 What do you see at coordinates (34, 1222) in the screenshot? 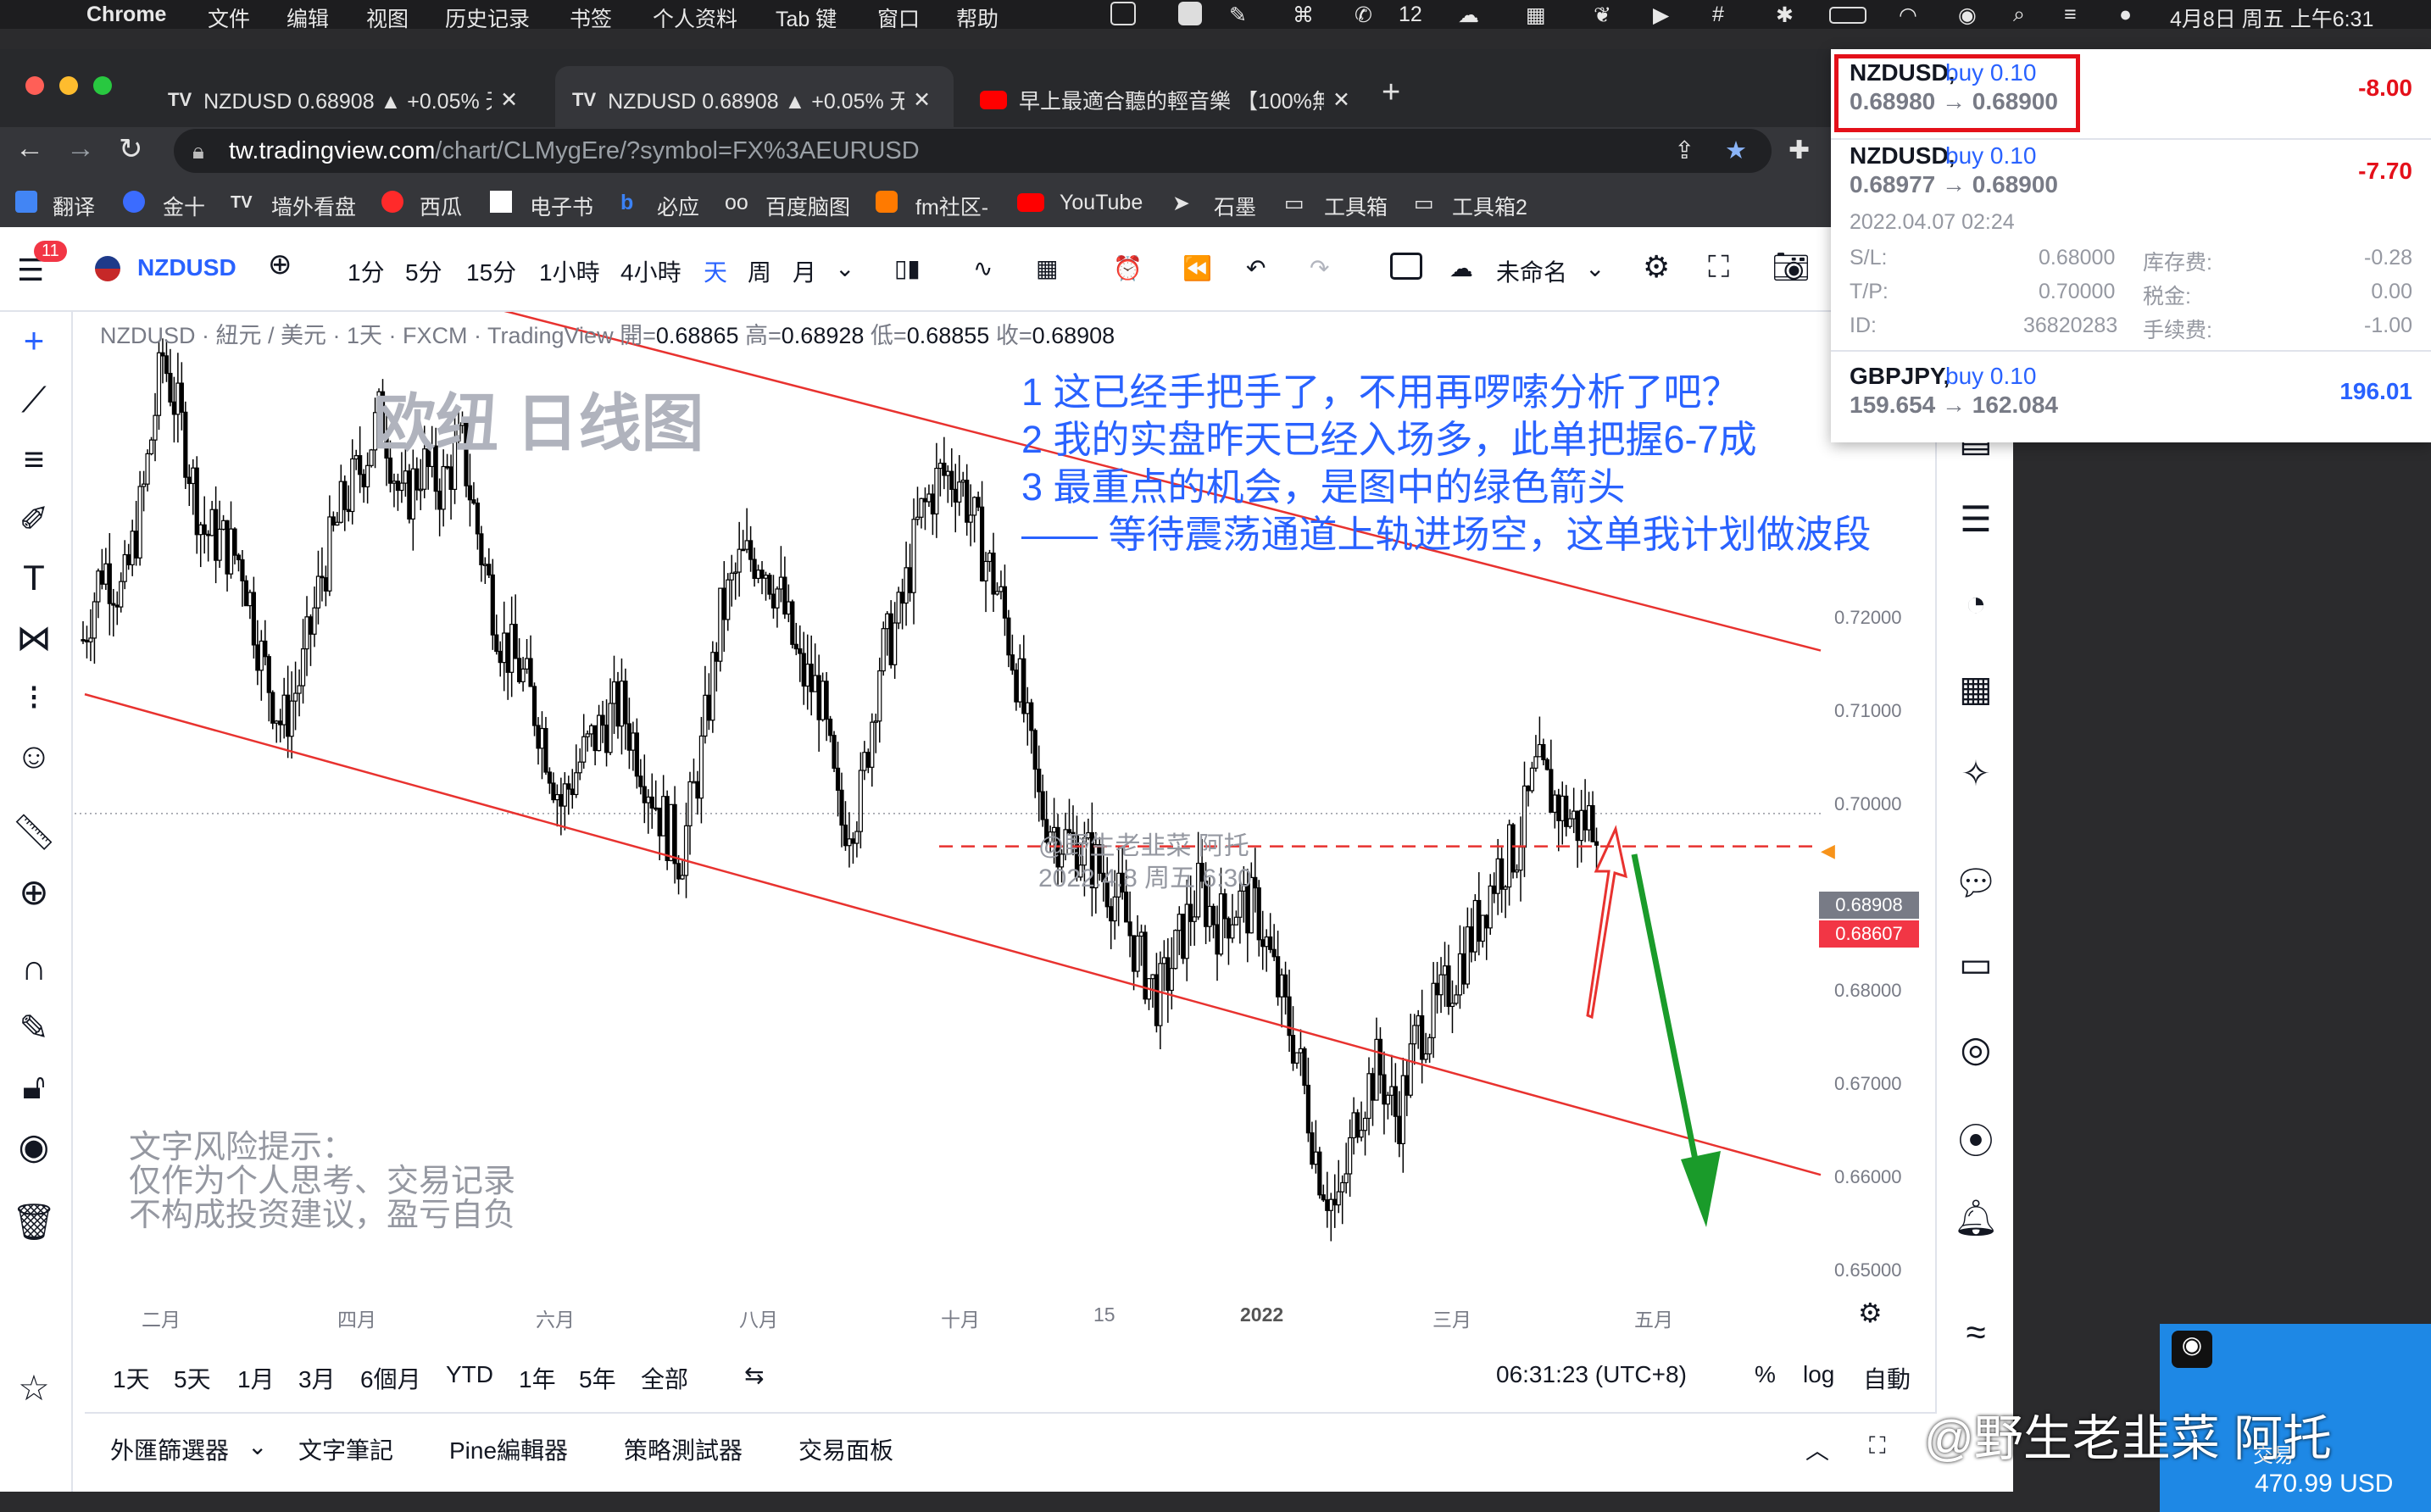
I see `trash-icon: 🗑︎` at bounding box center [34, 1222].